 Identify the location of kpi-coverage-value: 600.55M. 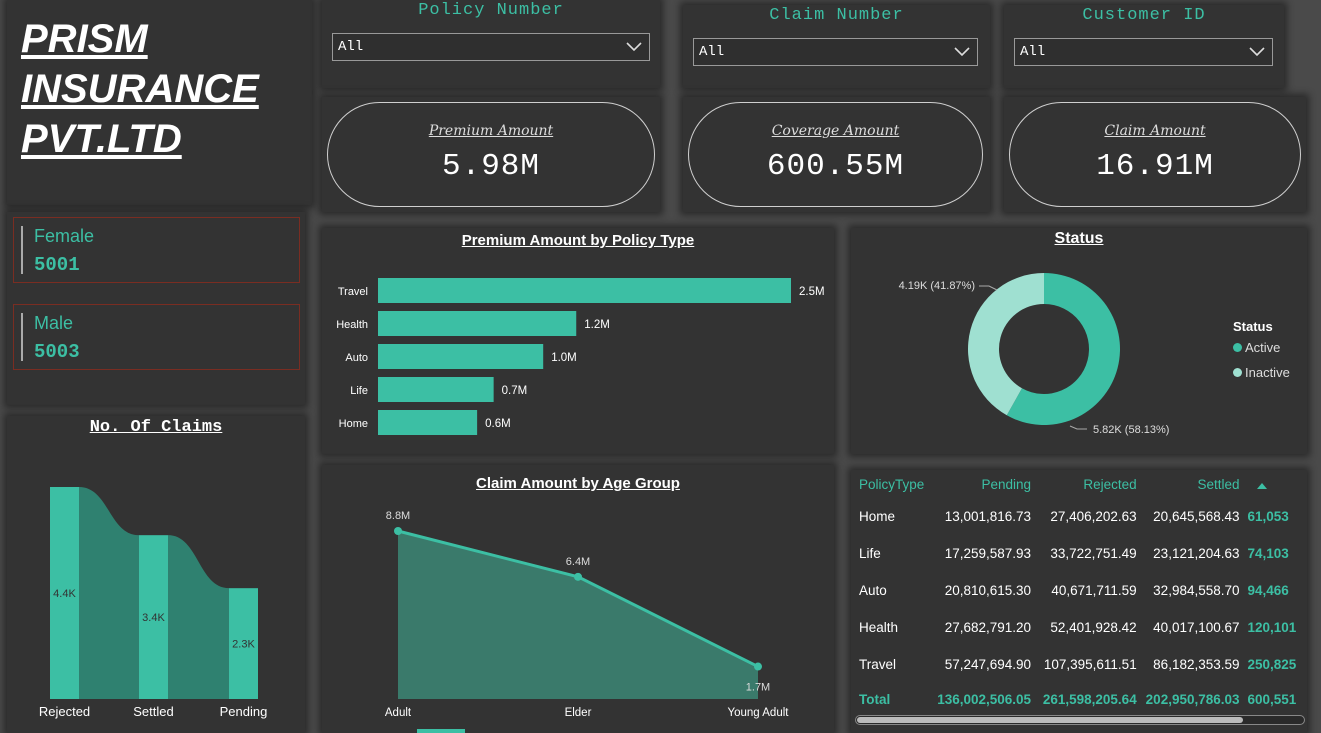
(835, 166).